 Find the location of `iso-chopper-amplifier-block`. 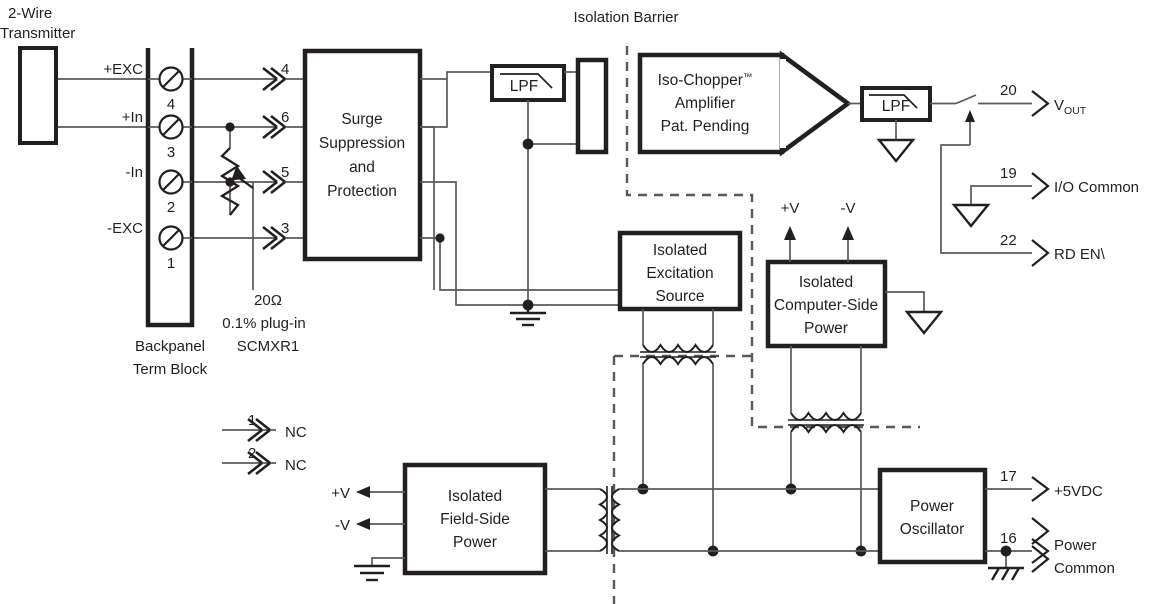

iso-chopper-amplifier-block is located at coordinates (744, 103).